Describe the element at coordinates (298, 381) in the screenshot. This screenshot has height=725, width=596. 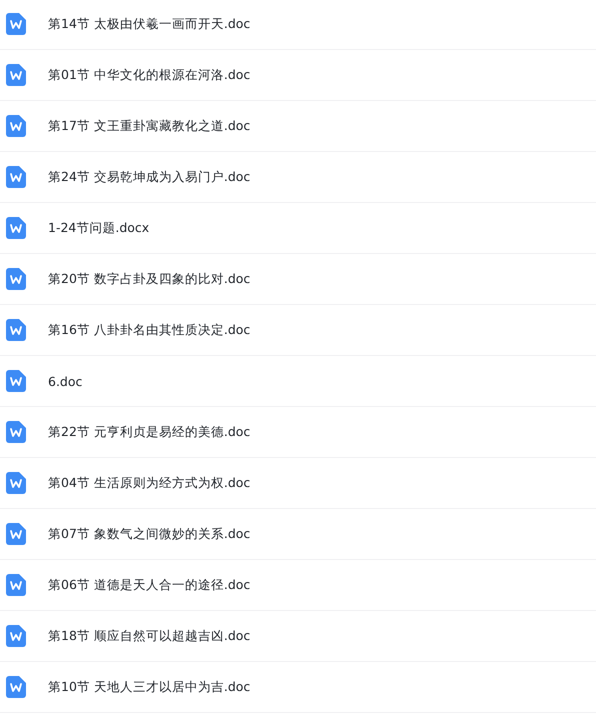
I see `file-row: 6.doc` at that location.